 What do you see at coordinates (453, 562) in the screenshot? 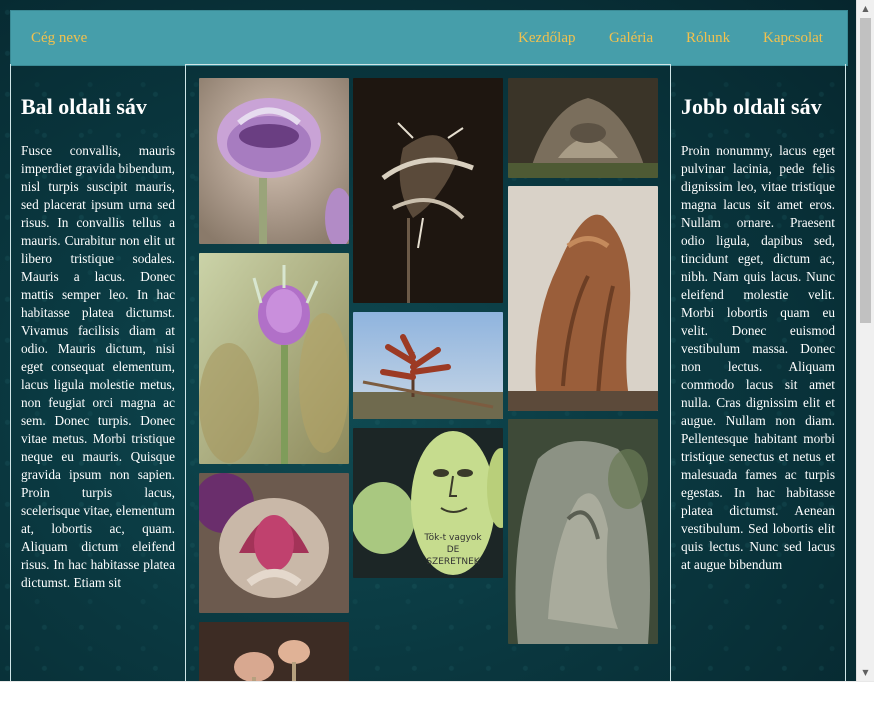
I see `svg-text: SZERETNEK` at bounding box center [453, 562].